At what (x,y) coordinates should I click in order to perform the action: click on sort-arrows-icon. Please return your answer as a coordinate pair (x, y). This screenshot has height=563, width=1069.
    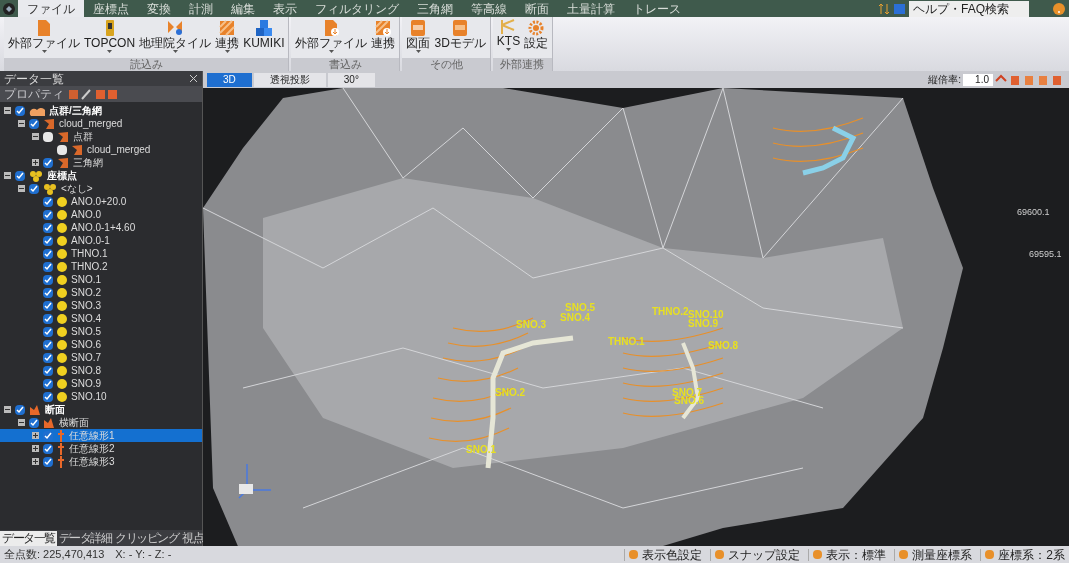
    Looking at the image, I should click on (884, 8).